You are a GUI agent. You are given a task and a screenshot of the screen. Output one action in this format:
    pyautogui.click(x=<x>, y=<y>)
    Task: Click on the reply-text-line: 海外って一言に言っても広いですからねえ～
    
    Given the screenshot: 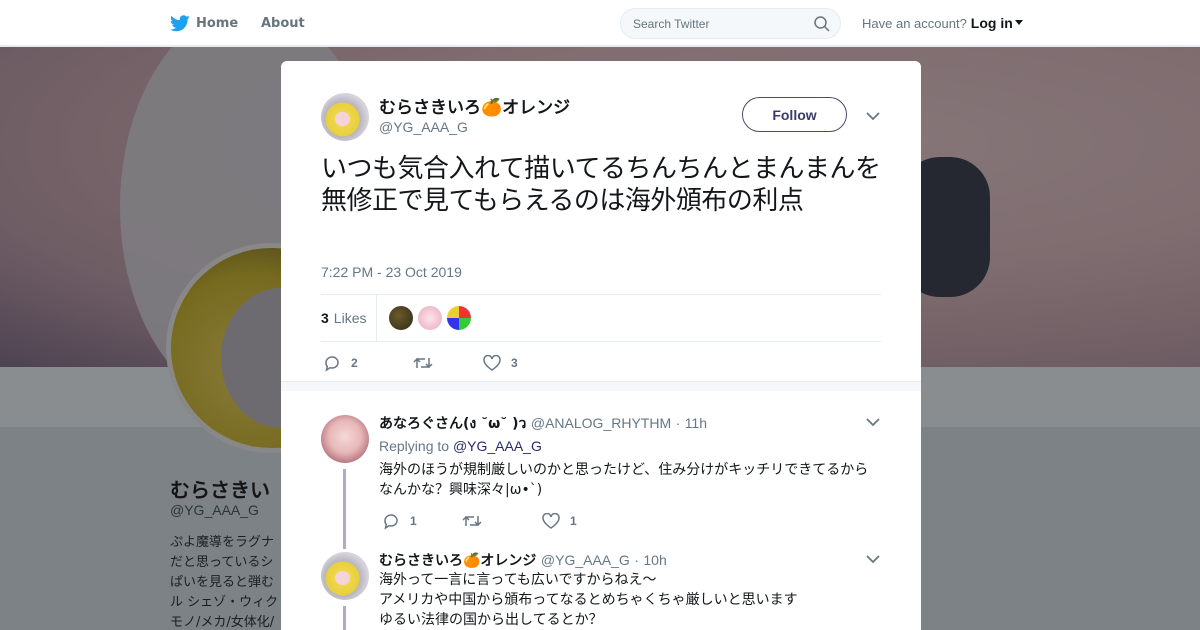 What is the action you would take?
    pyautogui.click(x=518, y=580)
    